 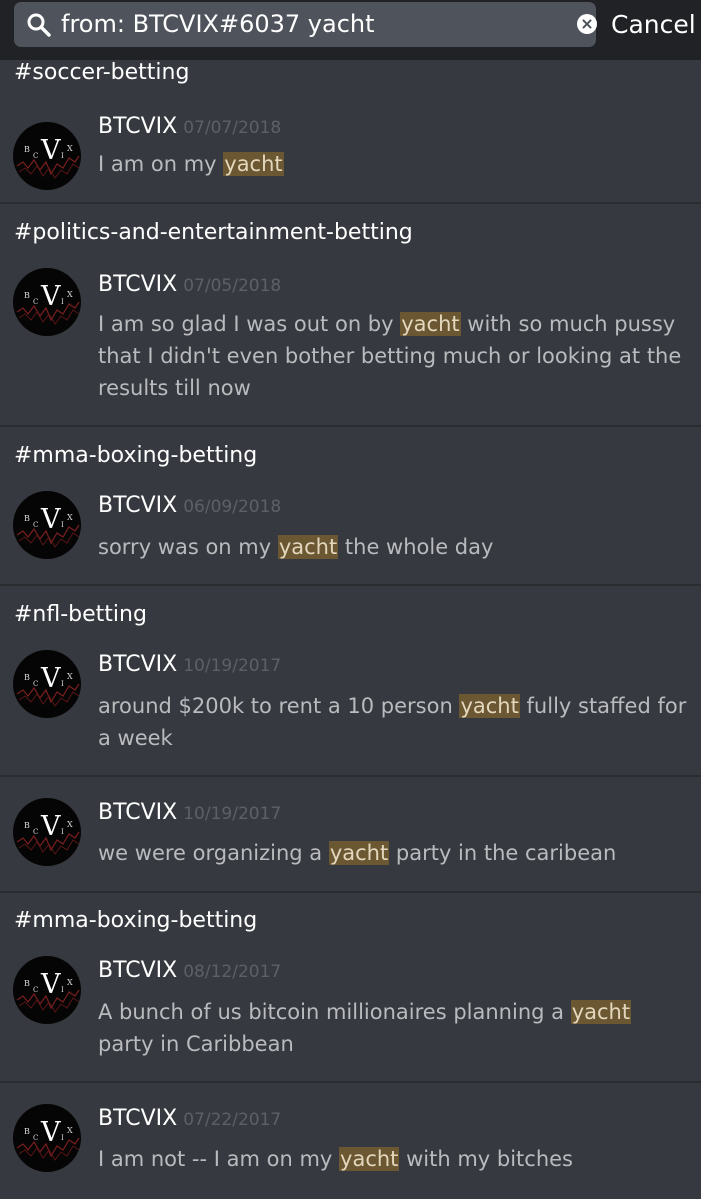 What do you see at coordinates (218, 24) in the screenshot?
I see `search-query-text: from: BTCVIX#6037 yacht` at bounding box center [218, 24].